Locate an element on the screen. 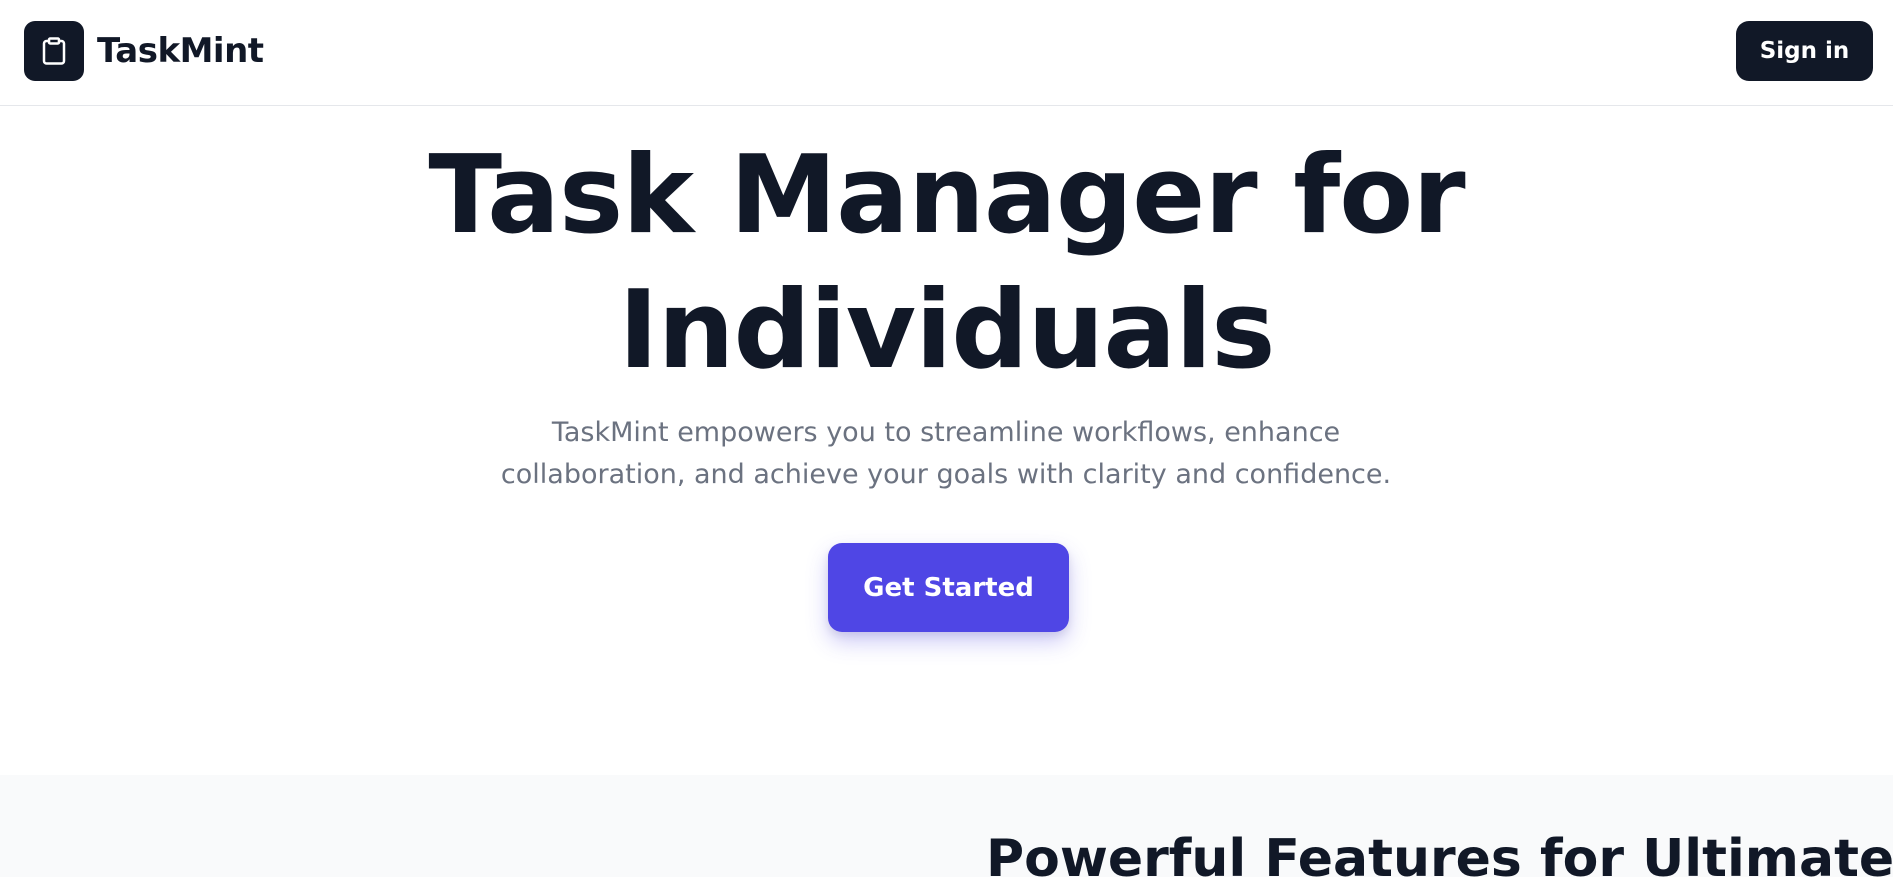  get-started-button: Get Started is located at coordinates (948, 587).